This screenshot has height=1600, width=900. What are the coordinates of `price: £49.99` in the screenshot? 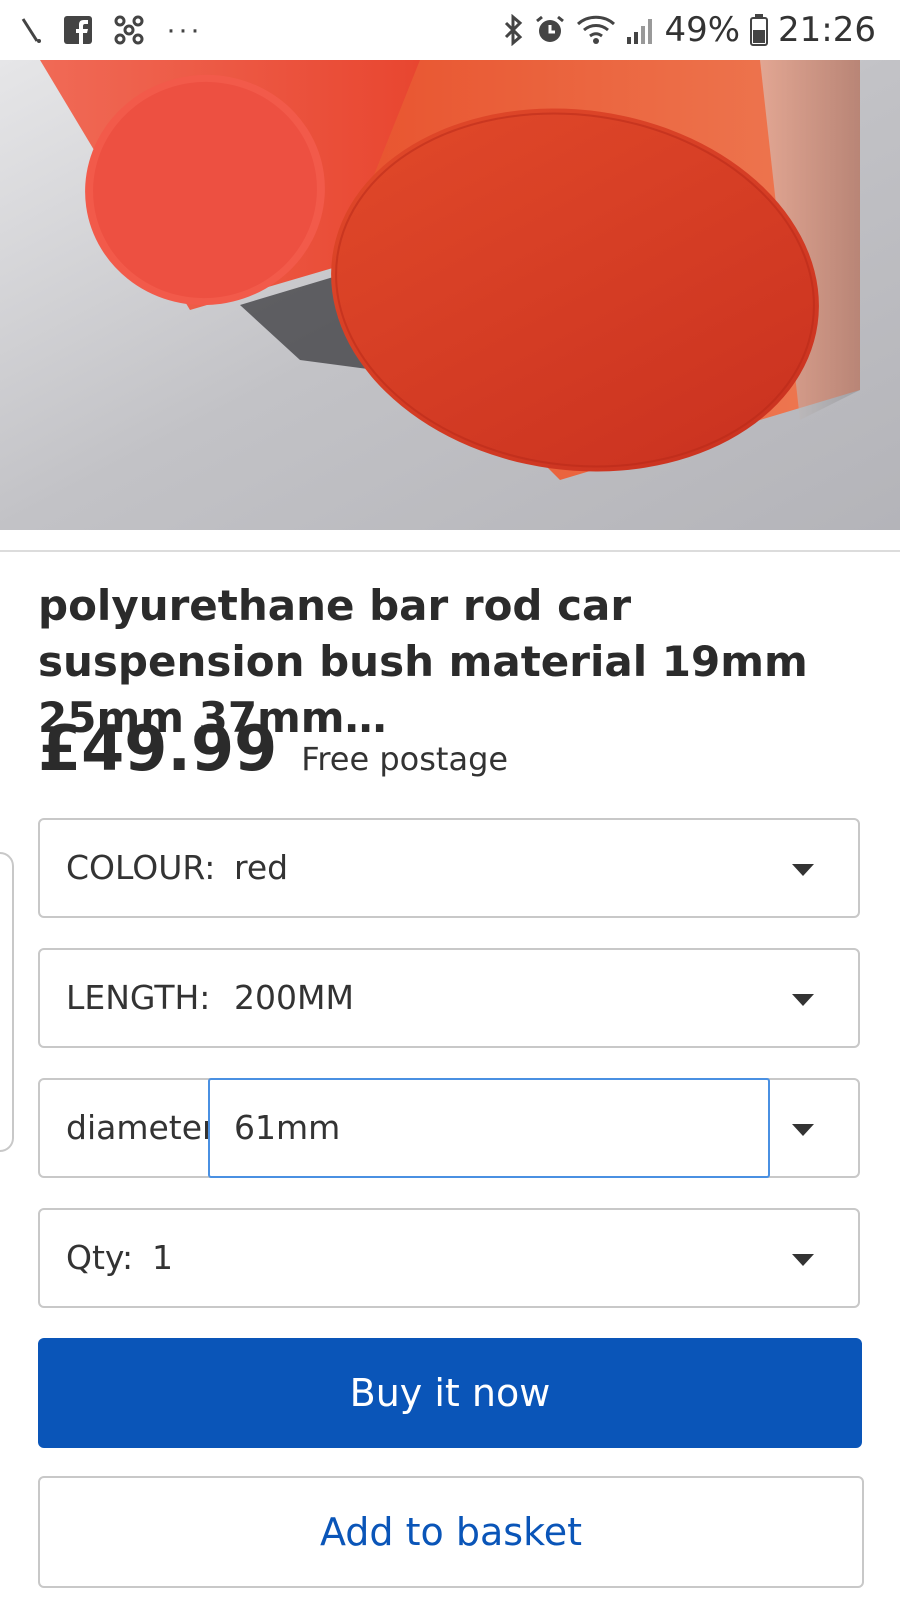 It's located at (158, 748).